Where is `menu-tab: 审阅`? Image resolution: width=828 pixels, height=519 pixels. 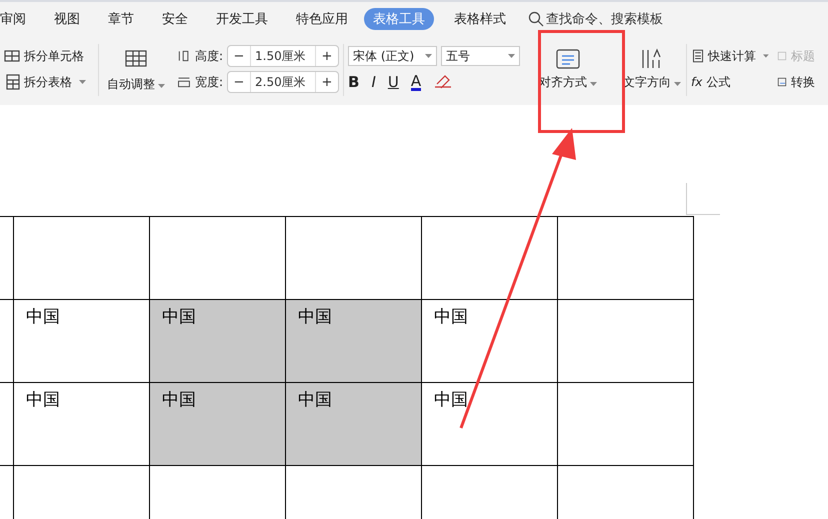 menu-tab: 审阅 is located at coordinates (19, 19).